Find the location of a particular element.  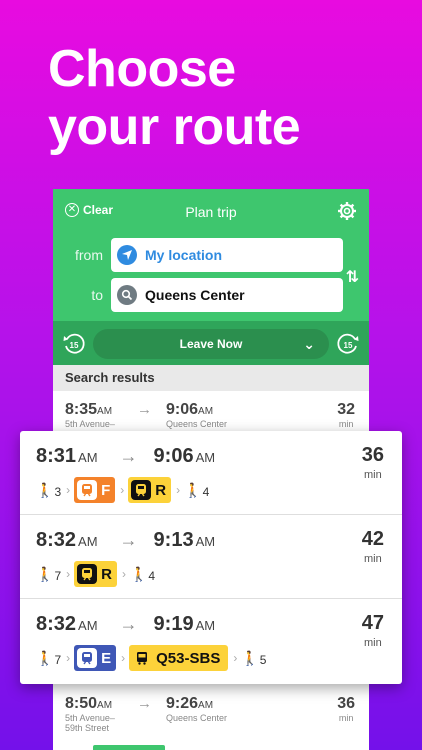

skip-forward-label: 15 is located at coordinates (348, 345).